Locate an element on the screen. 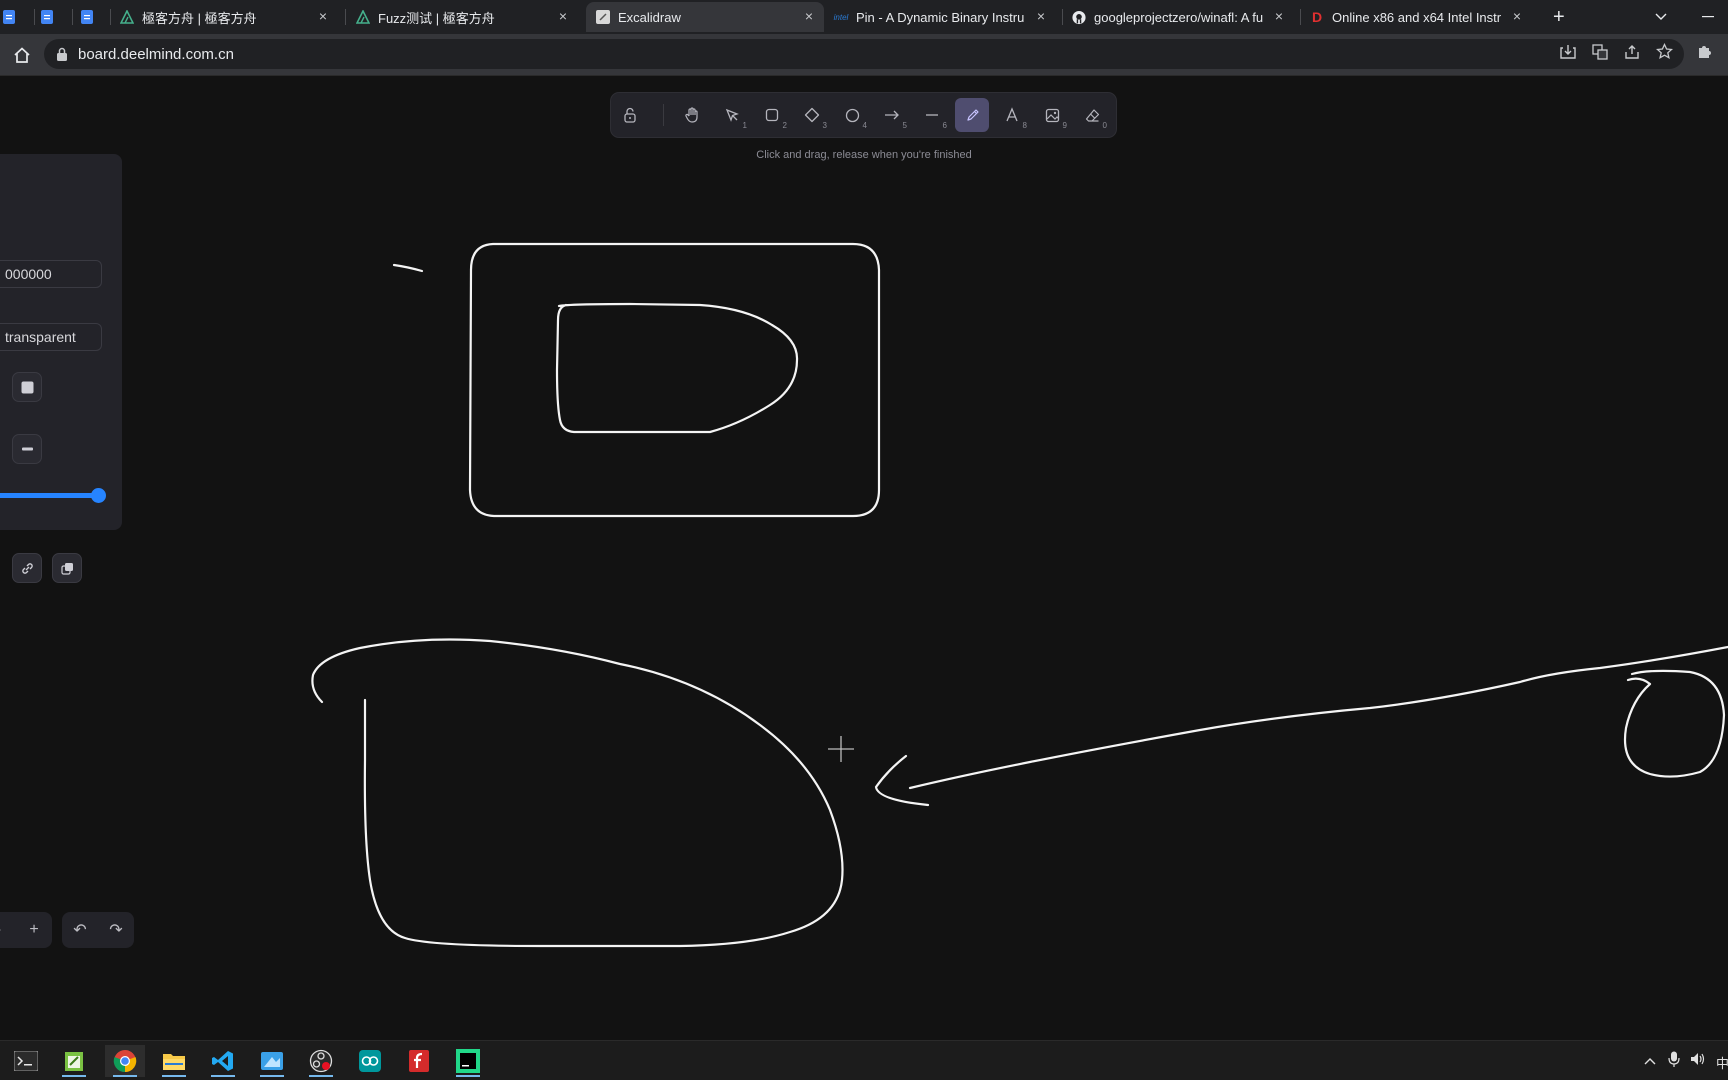 This screenshot has height=1080, width=1728. tab-pin: intel Pin - A Dynamic Binary Instru × is located at coordinates (945, 17).